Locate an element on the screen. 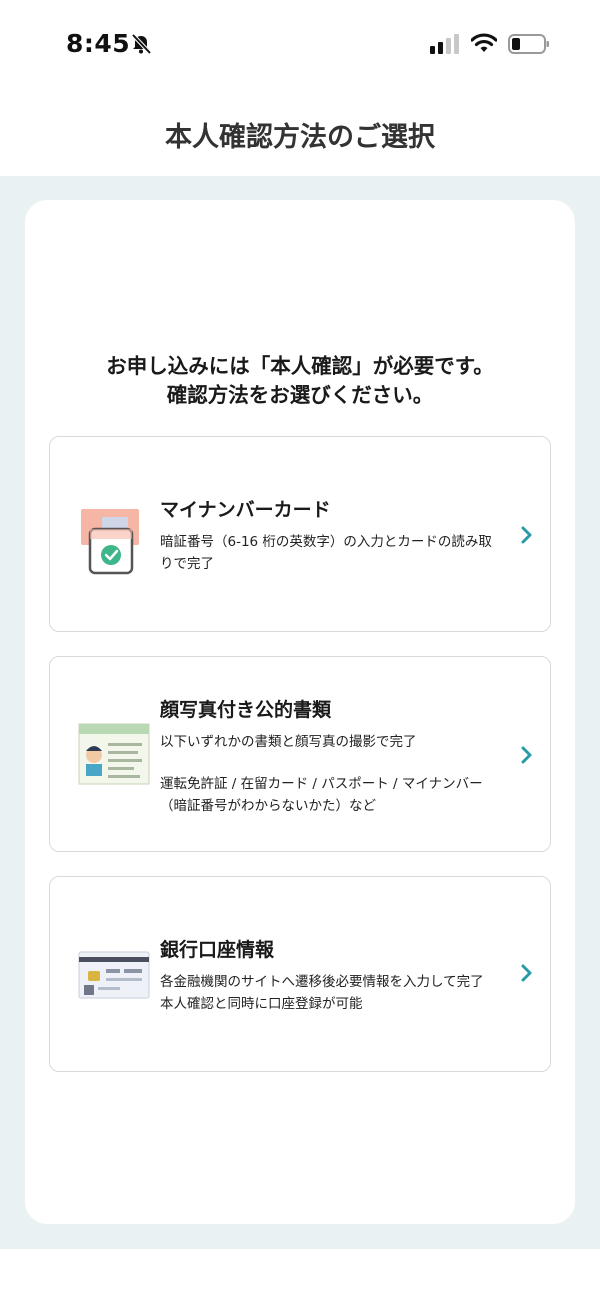 The height and width of the screenshot is (1301, 600). bank-card-icon is located at coordinates (114, 975).